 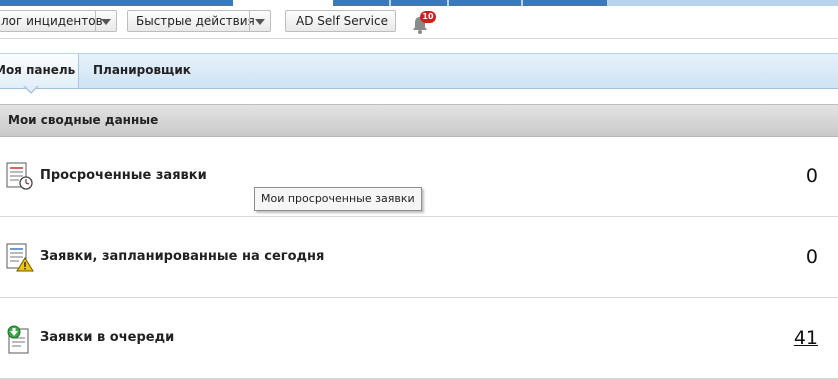 I want to click on quick-actions-dropdown-toggle, so click(x=259, y=21).